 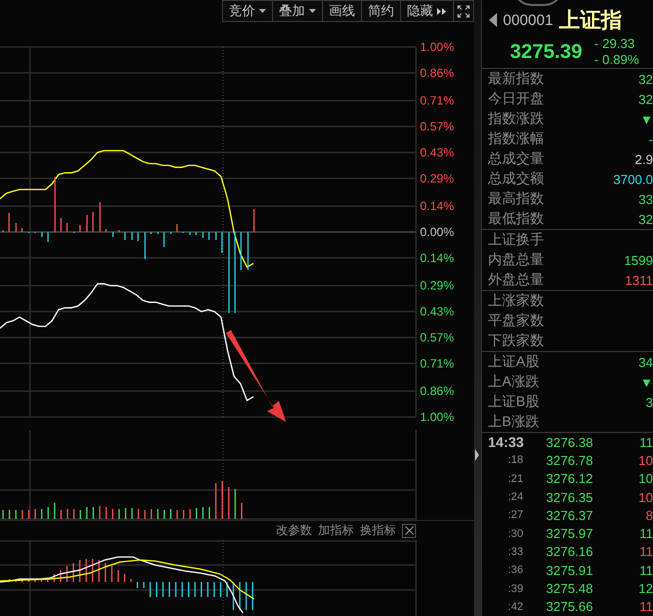 I want to click on info-label: 上证A股, so click(x=514, y=362).